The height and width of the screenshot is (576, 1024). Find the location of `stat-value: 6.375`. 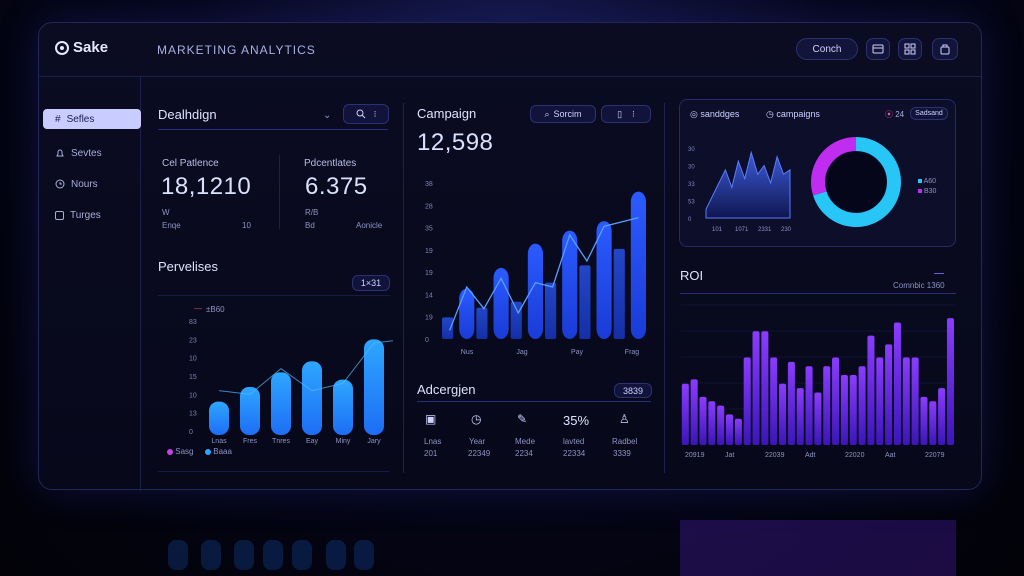

stat-value: 6.375 is located at coordinates (336, 186).